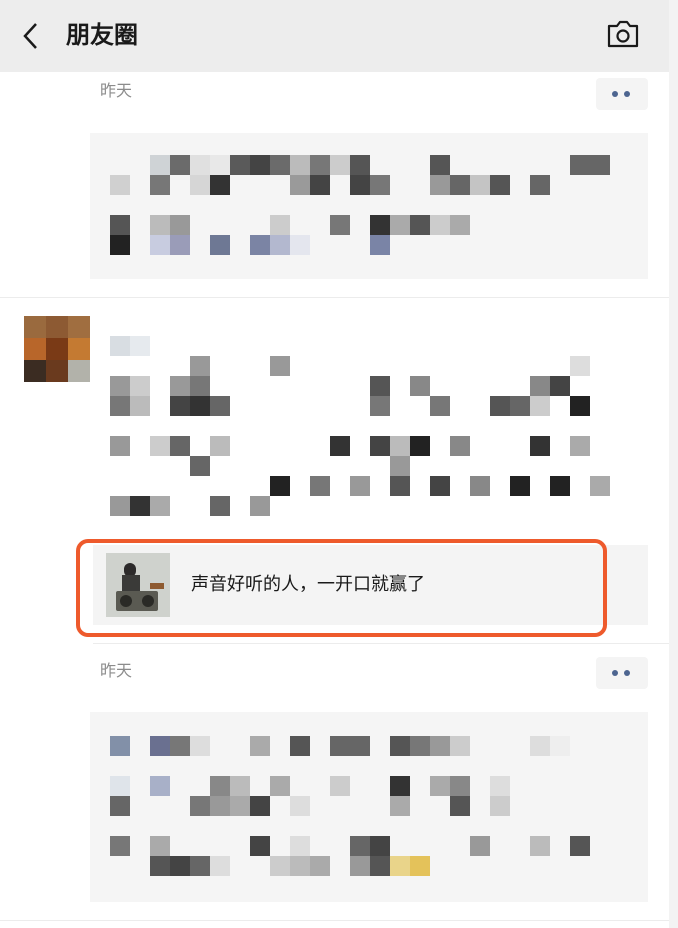 This screenshot has height=928, width=678. What do you see at coordinates (57, 349) in the screenshot?
I see `avatar` at bounding box center [57, 349].